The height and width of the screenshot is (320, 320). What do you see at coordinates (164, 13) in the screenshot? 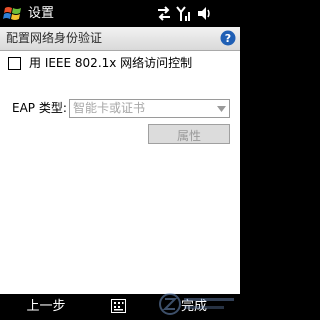
I see `connectivity-arrows-icon` at bounding box center [164, 13].